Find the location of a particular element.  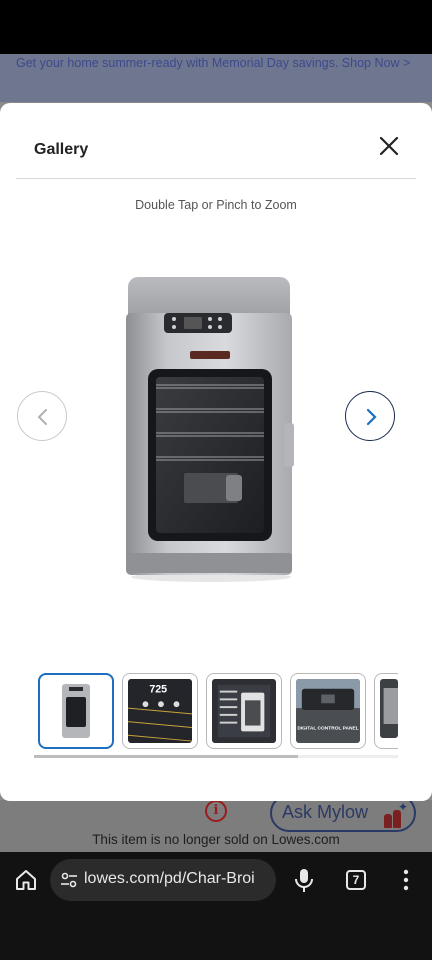

close-icon is located at coordinates (389, 146).